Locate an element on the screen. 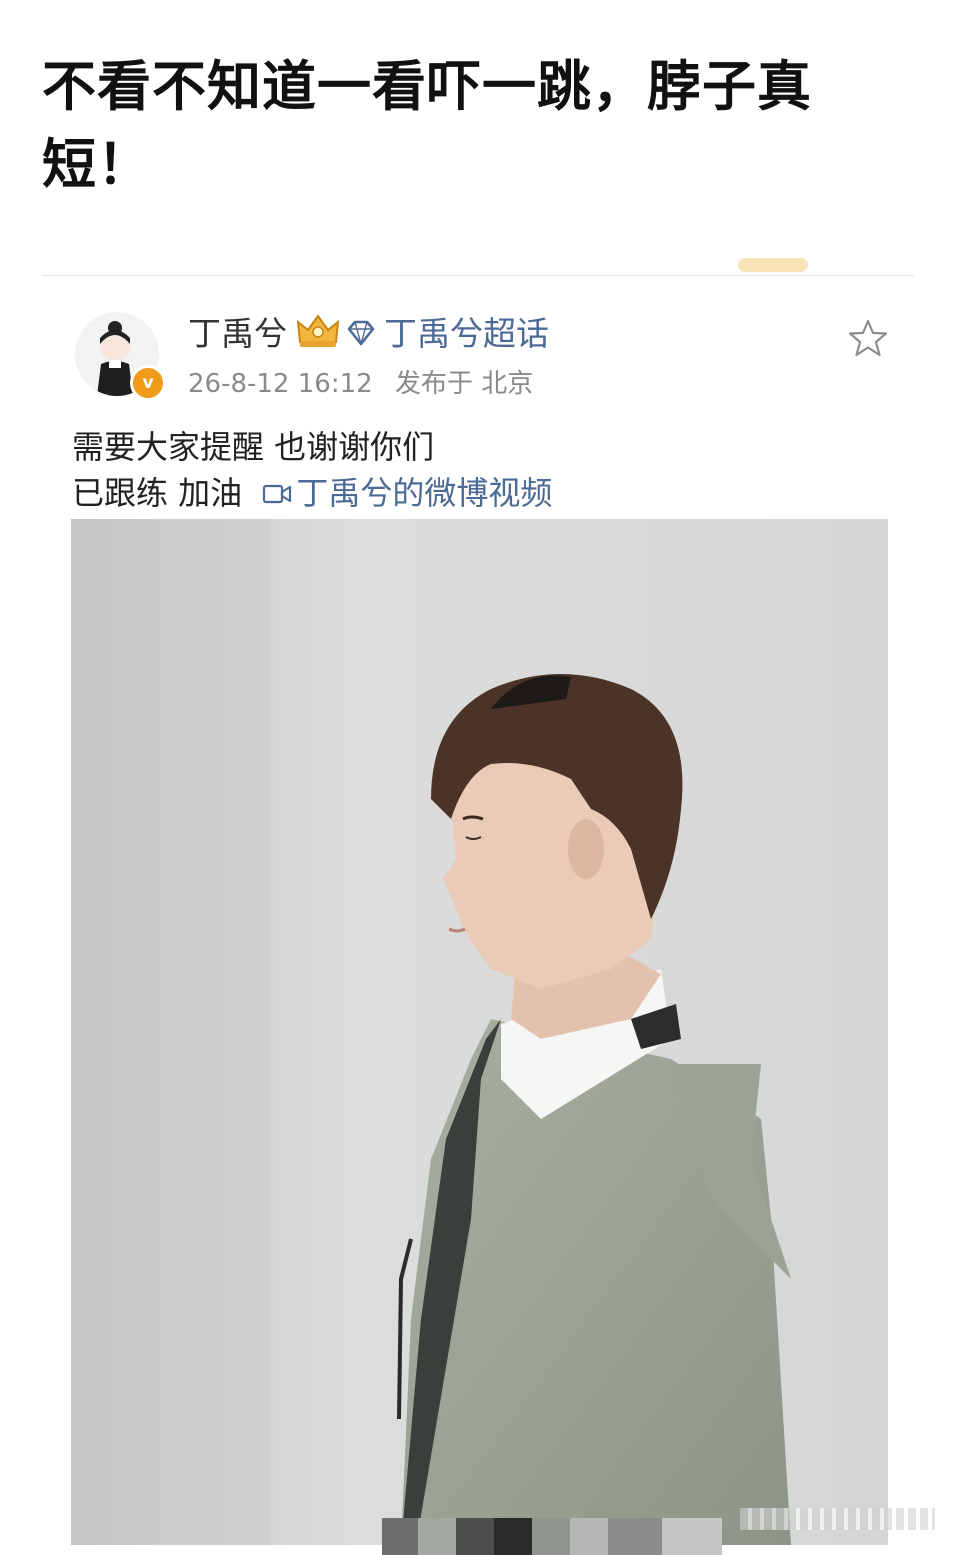 The width and height of the screenshot is (957, 1555). blur-mosaic is located at coordinates (552, 1536).